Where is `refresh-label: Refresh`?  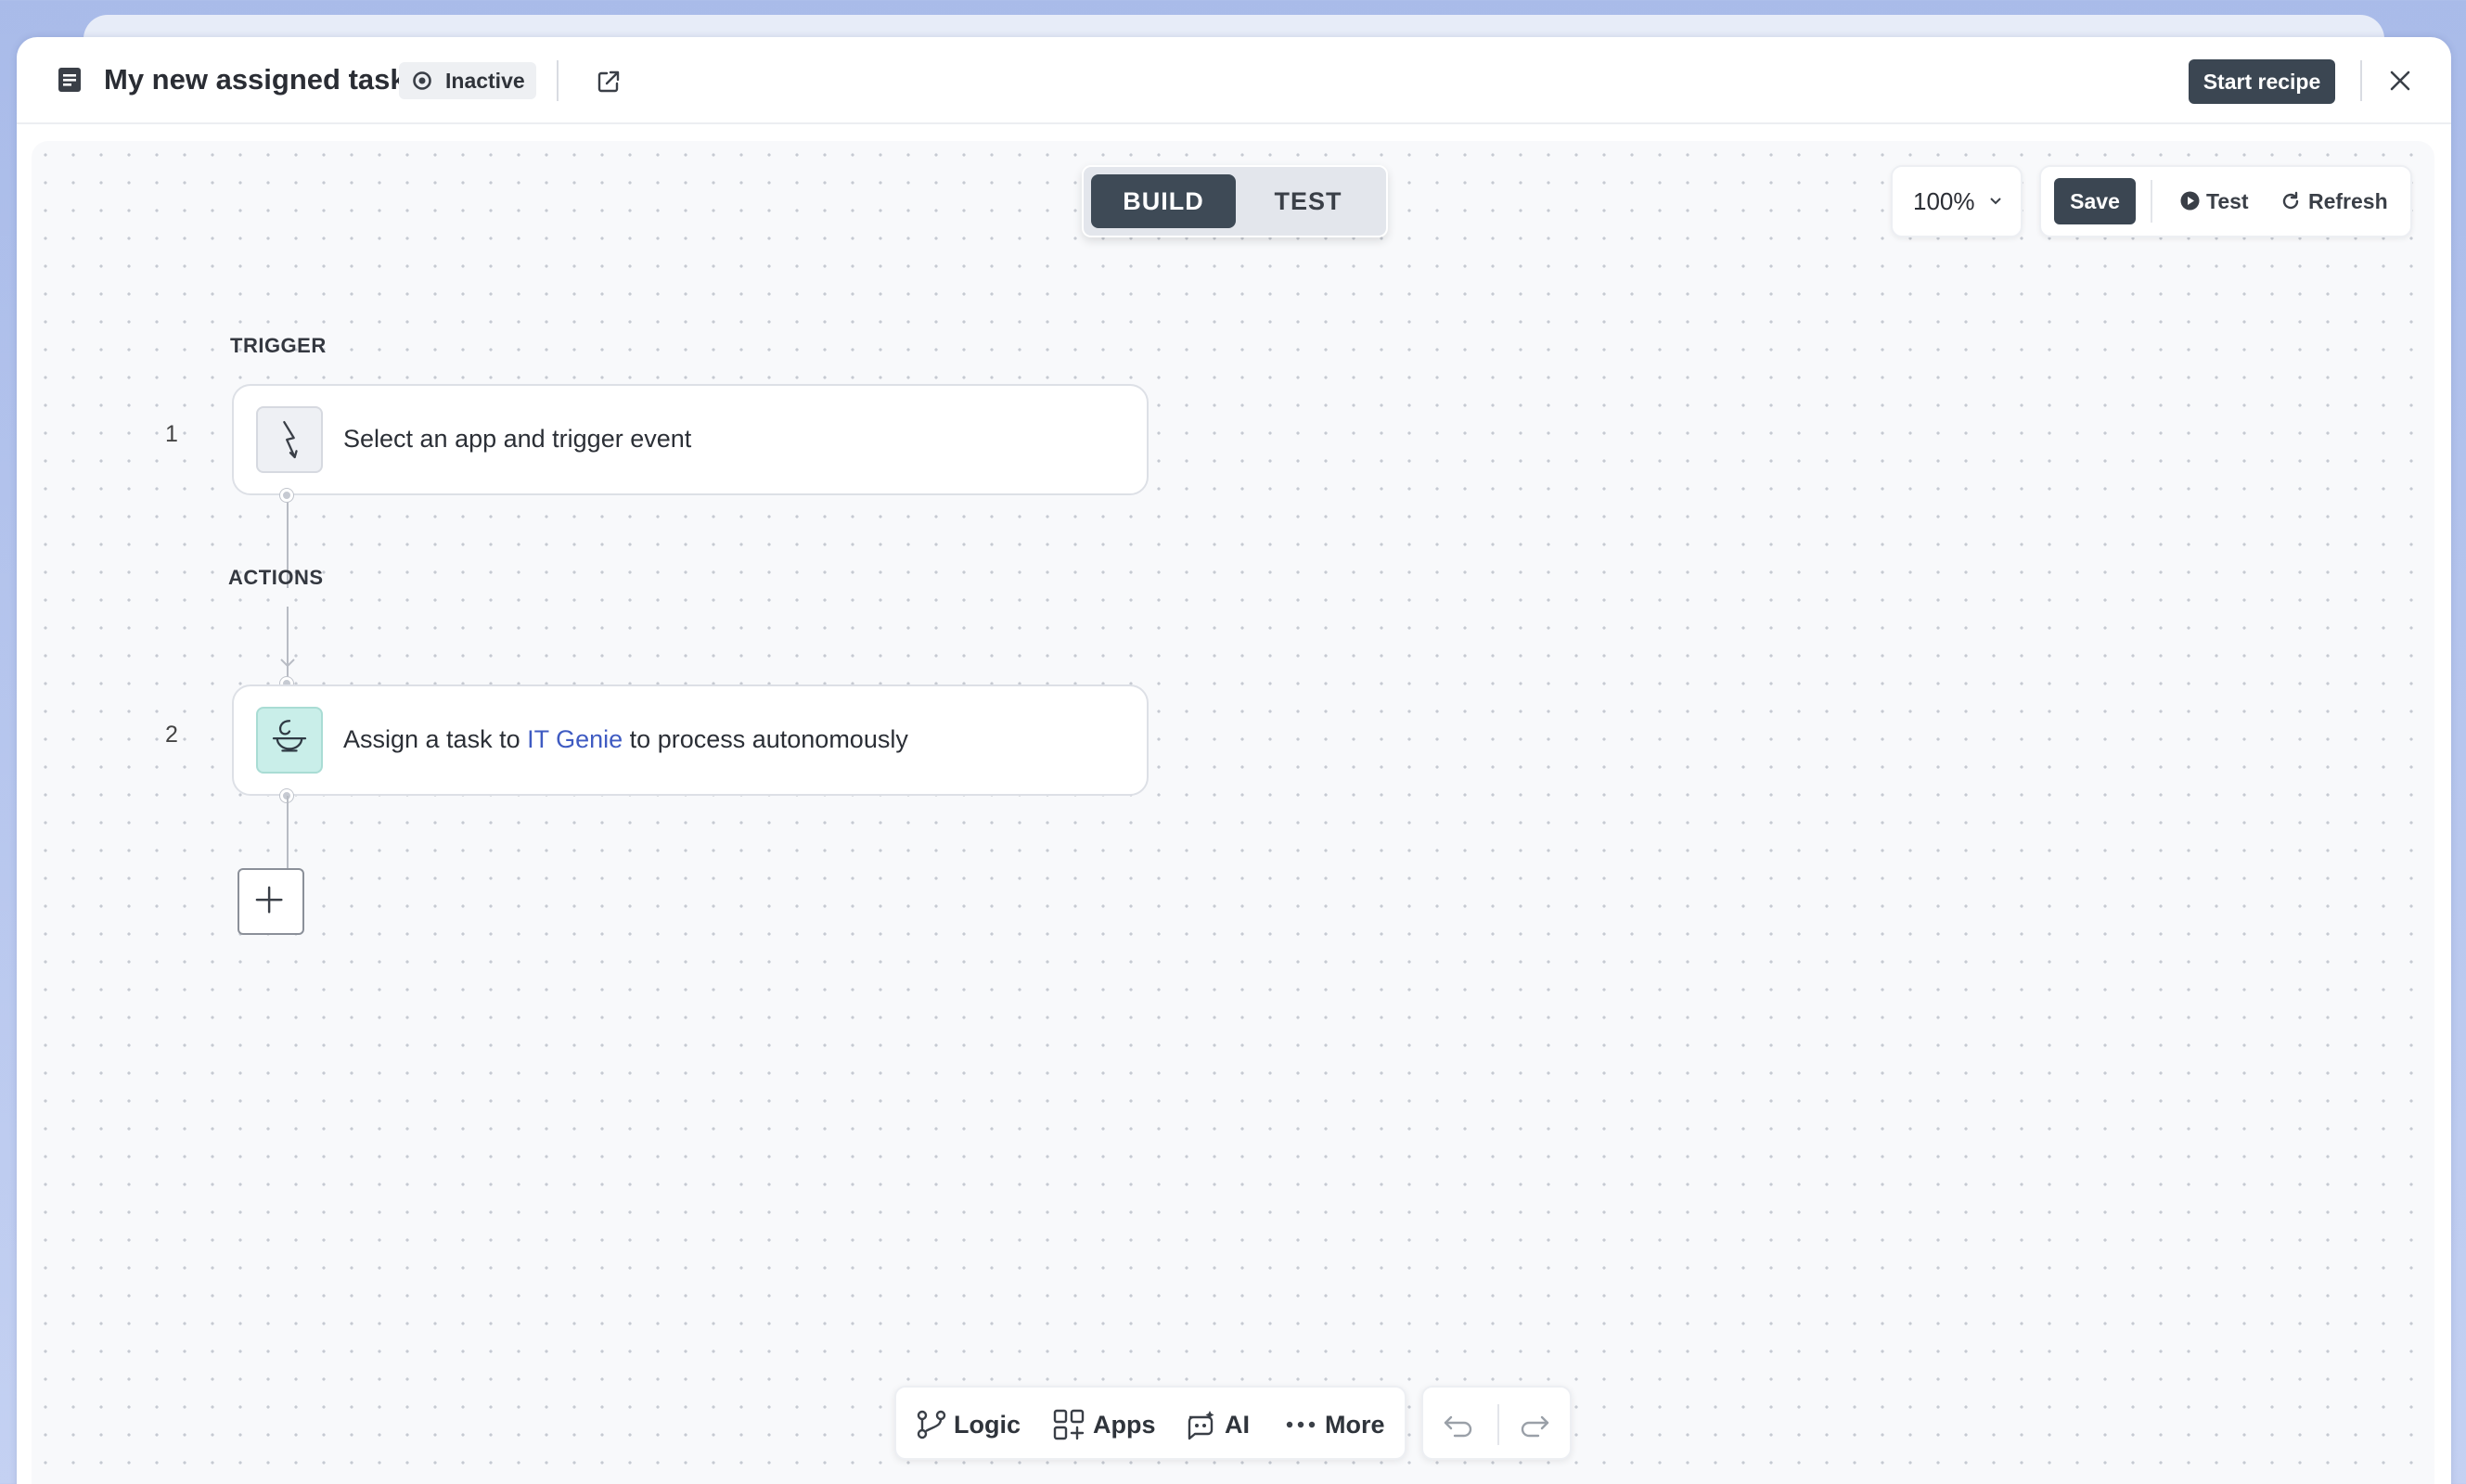
refresh-label: Refresh is located at coordinates (2348, 201).